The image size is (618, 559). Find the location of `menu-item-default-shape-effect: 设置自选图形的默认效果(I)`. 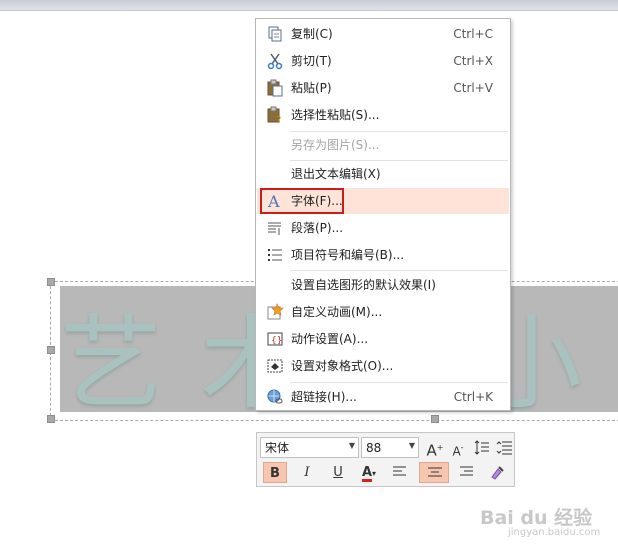

menu-item-default-shape-effect: 设置自选图形的默认效果(I) is located at coordinates (383, 285).